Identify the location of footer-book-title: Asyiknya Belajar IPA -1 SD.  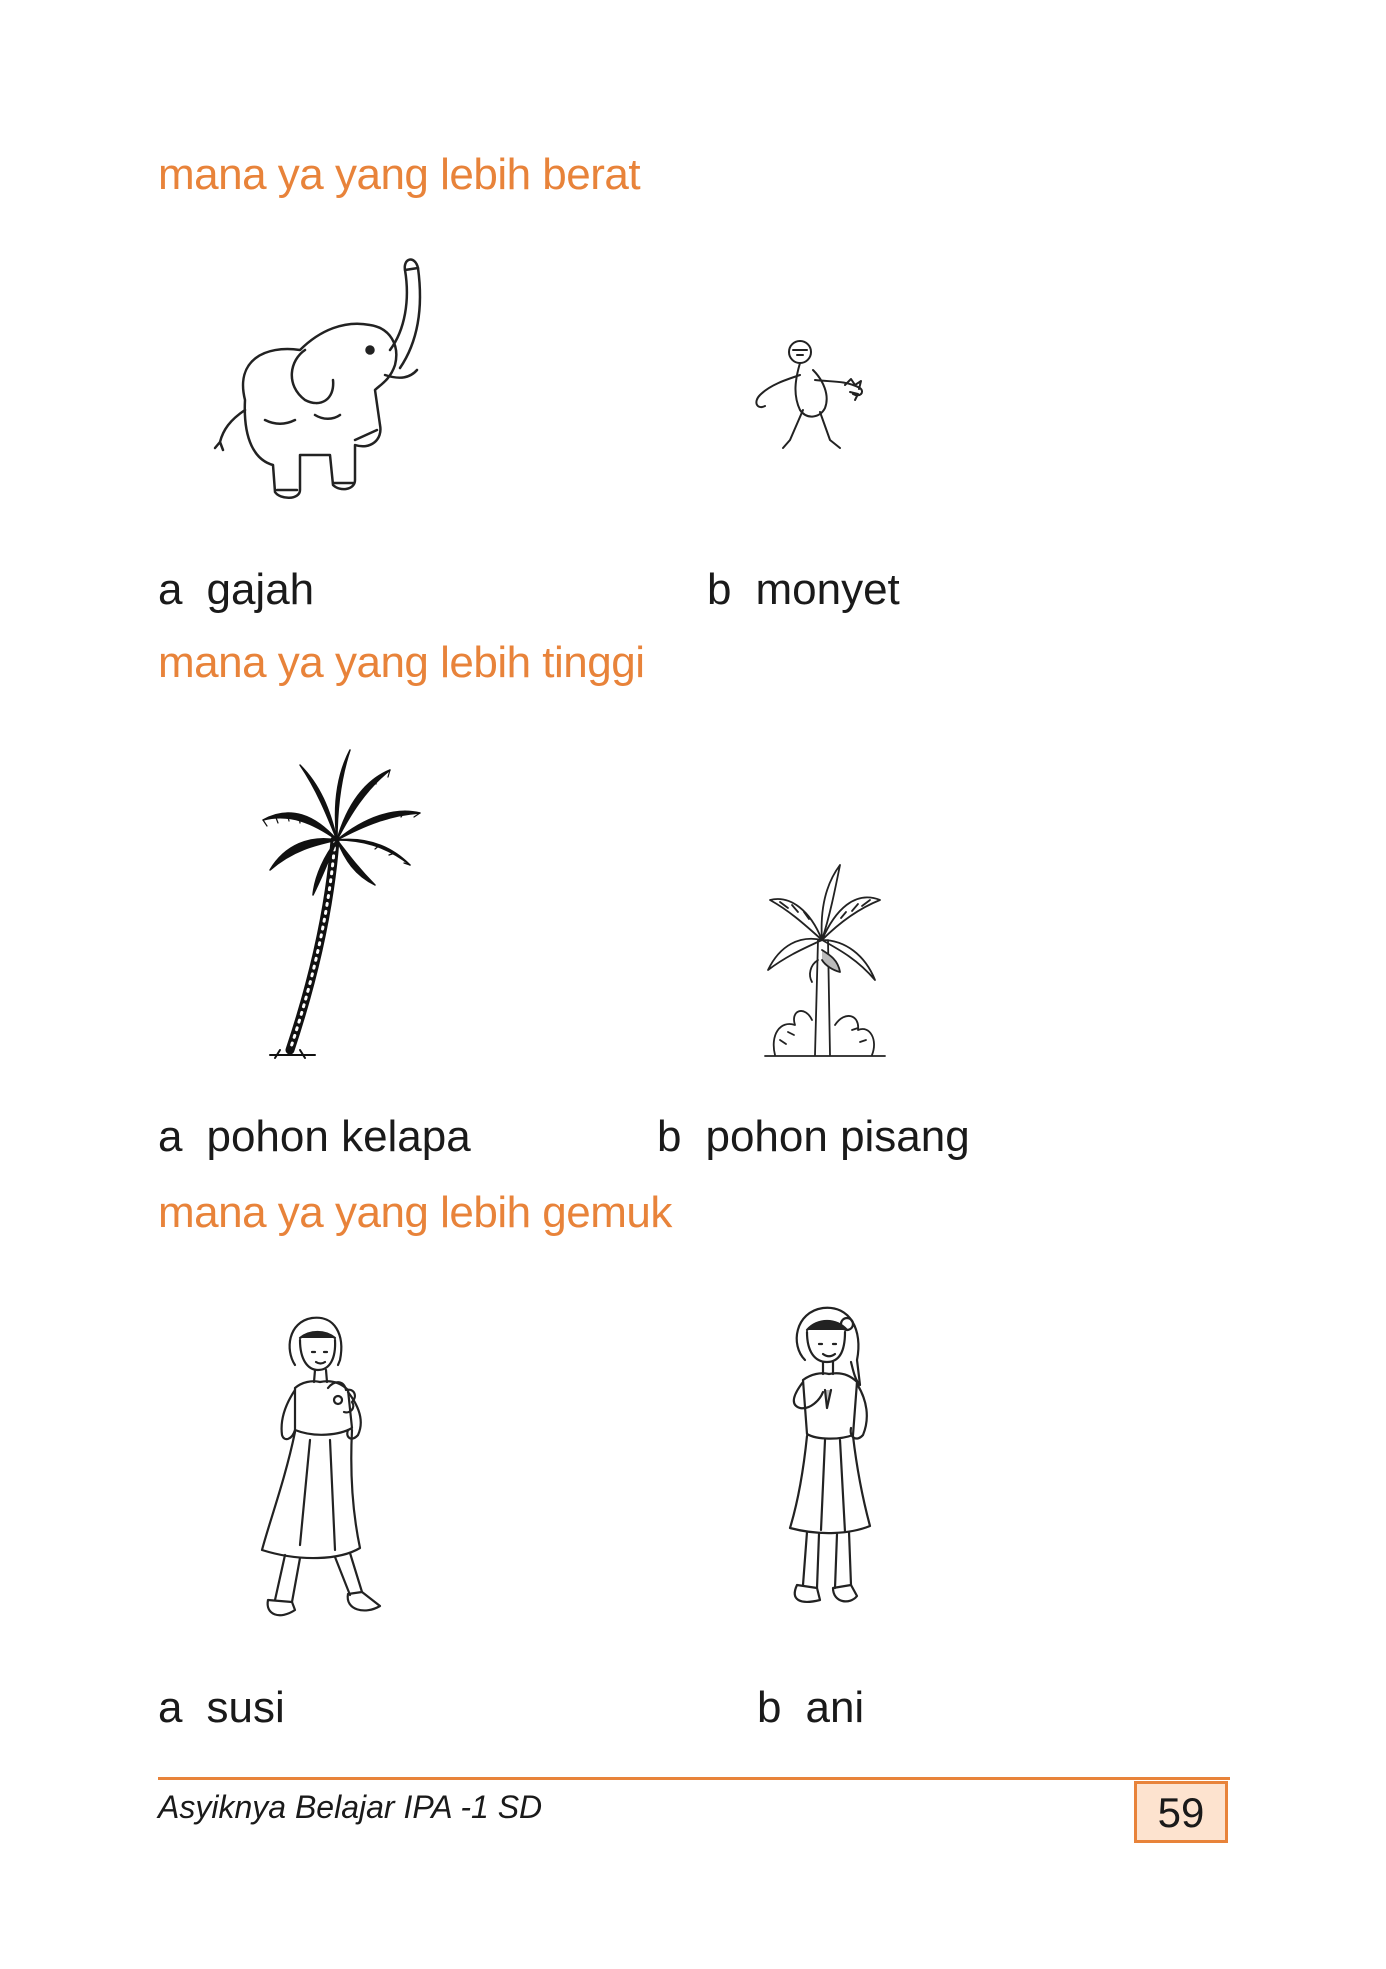
(350, 1807).